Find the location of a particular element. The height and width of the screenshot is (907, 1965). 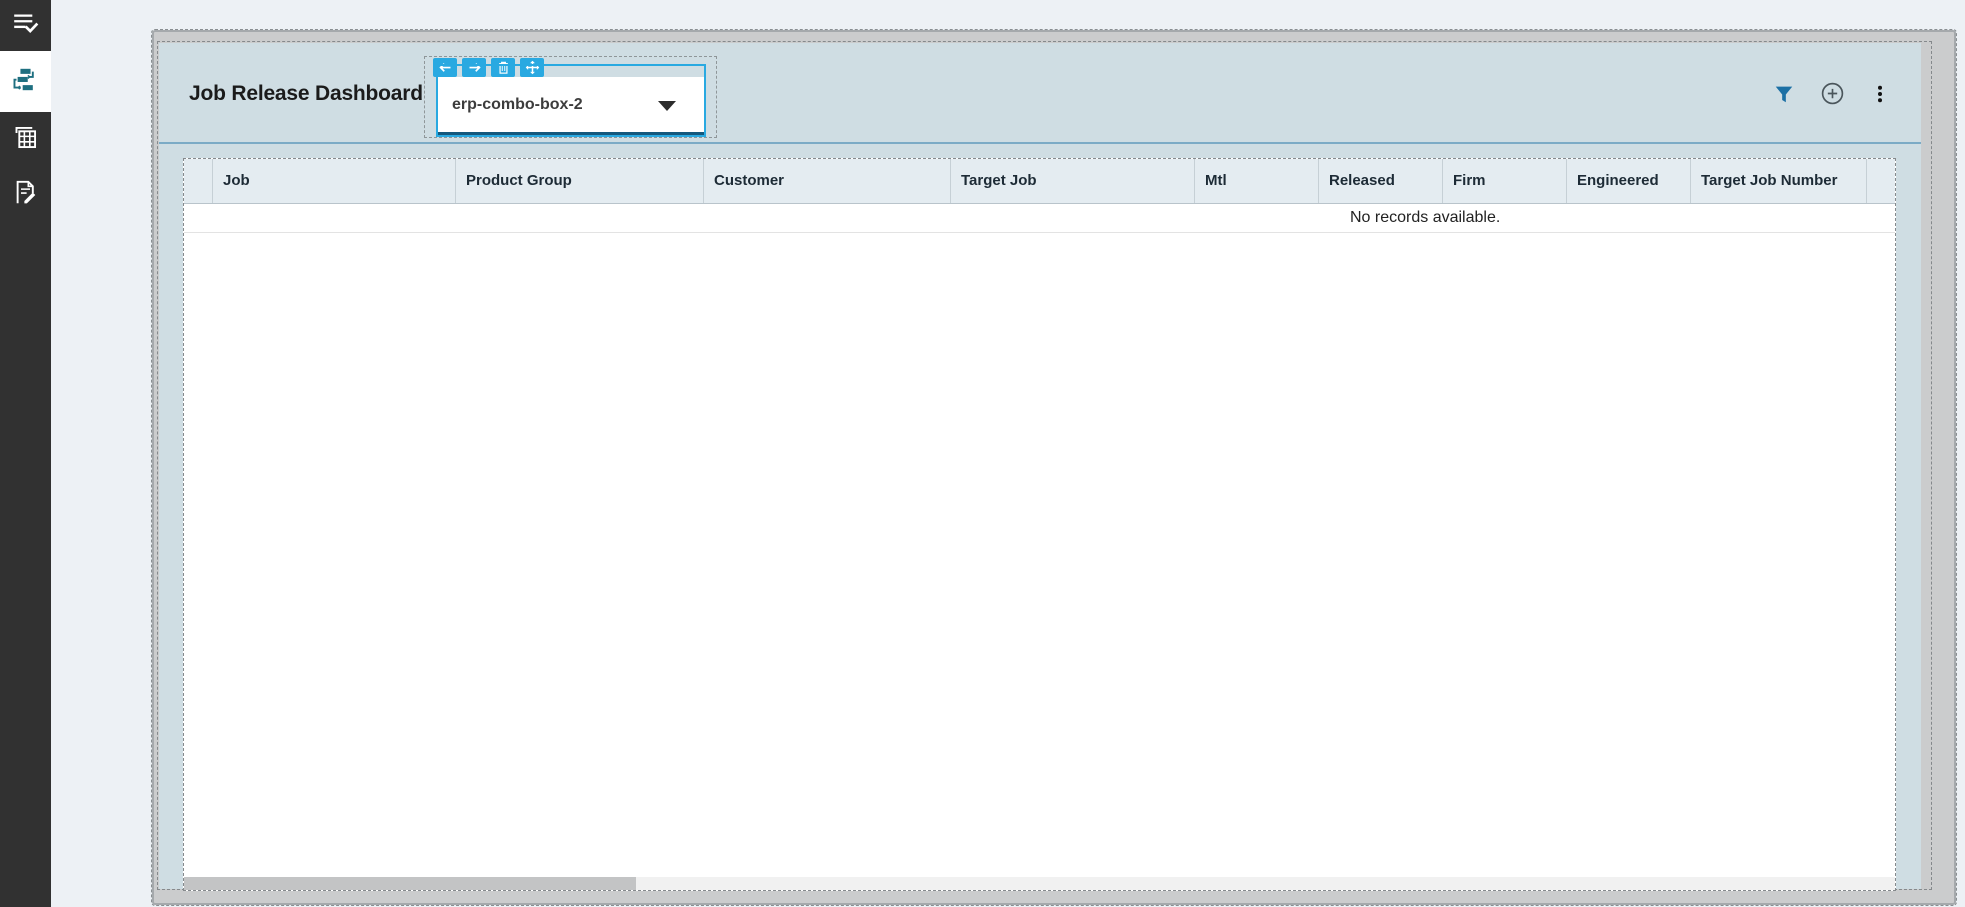

filter-icon is located at coordinates (1784, 94).